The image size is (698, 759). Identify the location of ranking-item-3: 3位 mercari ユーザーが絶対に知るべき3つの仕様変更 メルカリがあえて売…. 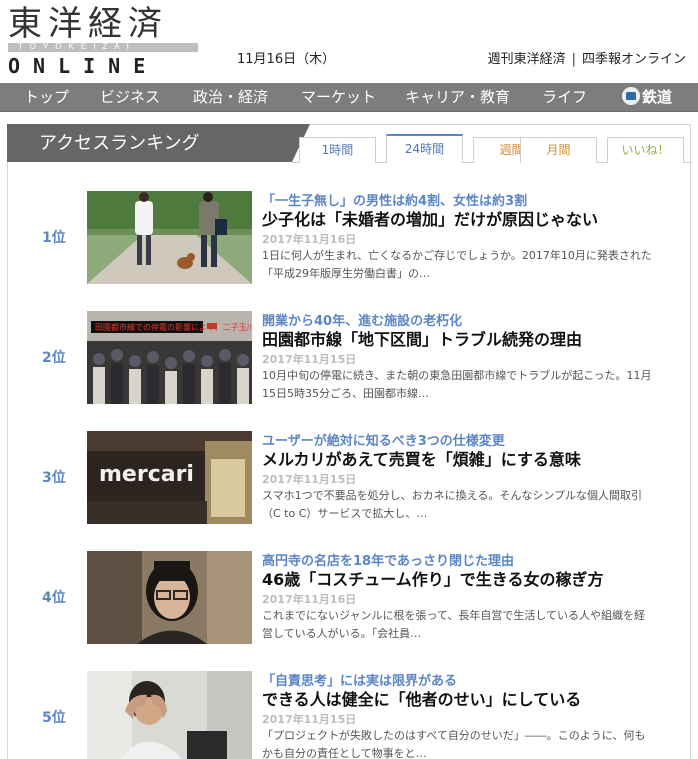
(350, 478).